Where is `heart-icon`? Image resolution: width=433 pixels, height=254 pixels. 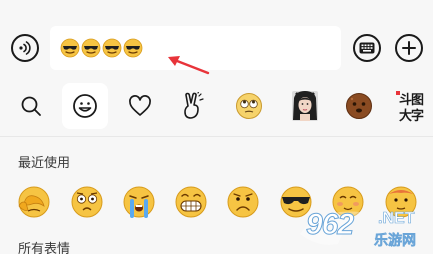
heart-icon is located at coordinates (140, 105).